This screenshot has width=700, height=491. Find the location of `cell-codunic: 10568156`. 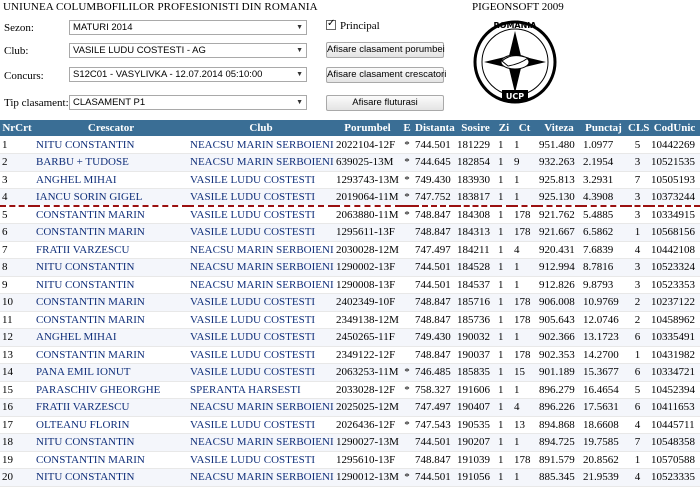

cell-codunic: 10568156 is located at coordinates (674, 232).